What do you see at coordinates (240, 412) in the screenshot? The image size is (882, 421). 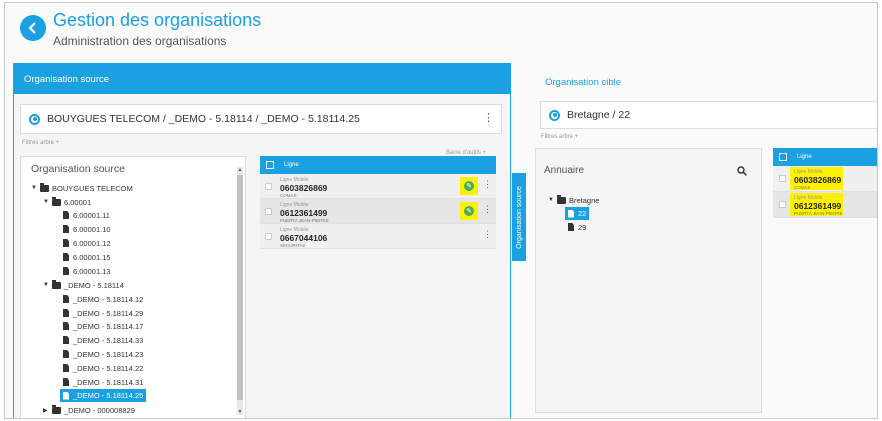 I see `scroll-down-icon: ▼` at bounding box center [240, 412].